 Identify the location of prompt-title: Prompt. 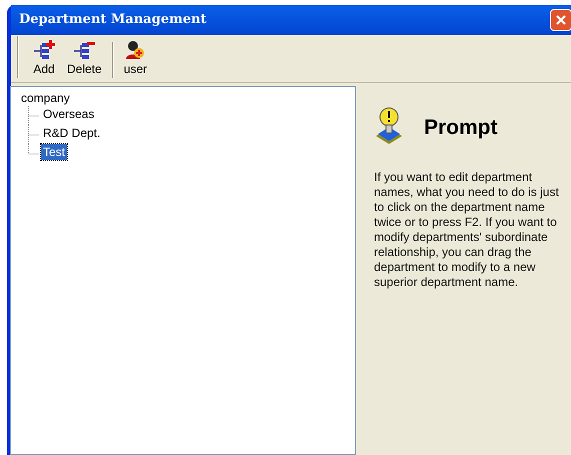
(461, 128).